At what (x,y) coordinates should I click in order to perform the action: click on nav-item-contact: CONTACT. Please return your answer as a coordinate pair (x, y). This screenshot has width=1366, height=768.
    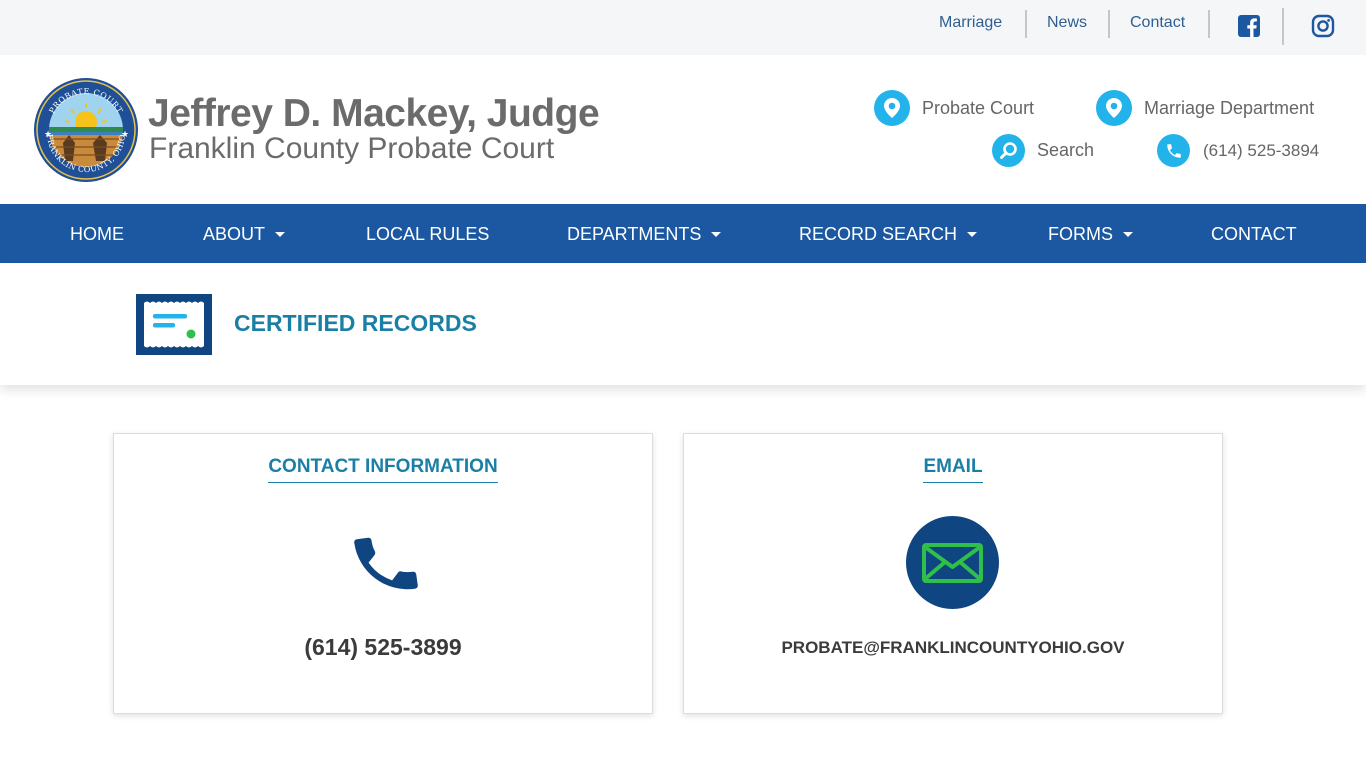
    Looking at the image, I should click on (1254, 234).